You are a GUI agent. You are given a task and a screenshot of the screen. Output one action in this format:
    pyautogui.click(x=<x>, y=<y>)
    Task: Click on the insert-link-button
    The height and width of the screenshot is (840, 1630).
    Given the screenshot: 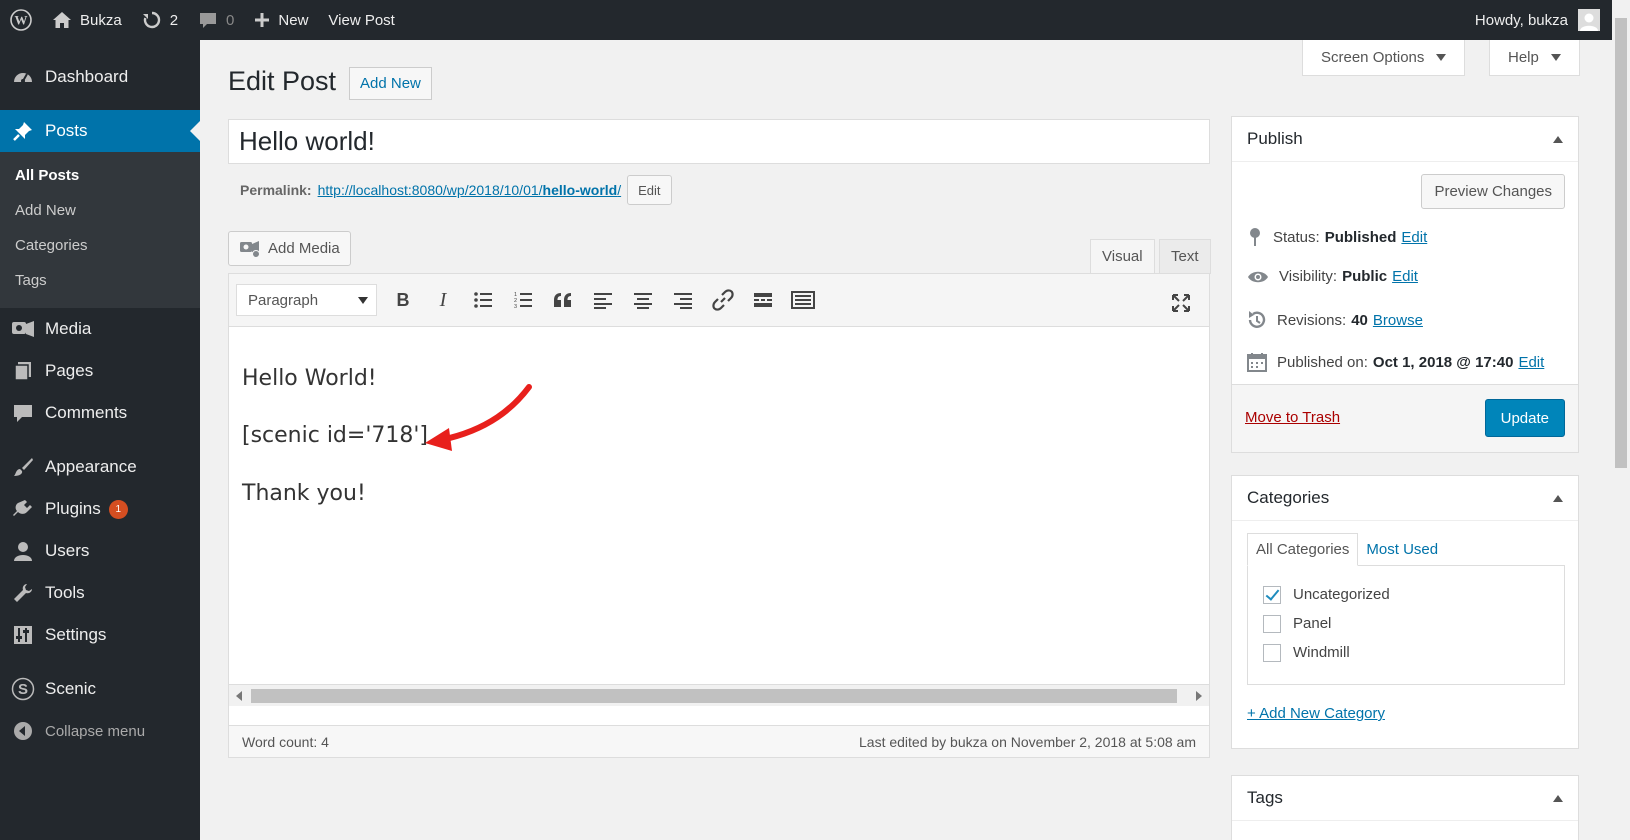 What is the action you would take?
    pyautogui.click(x=723, y=300)
    